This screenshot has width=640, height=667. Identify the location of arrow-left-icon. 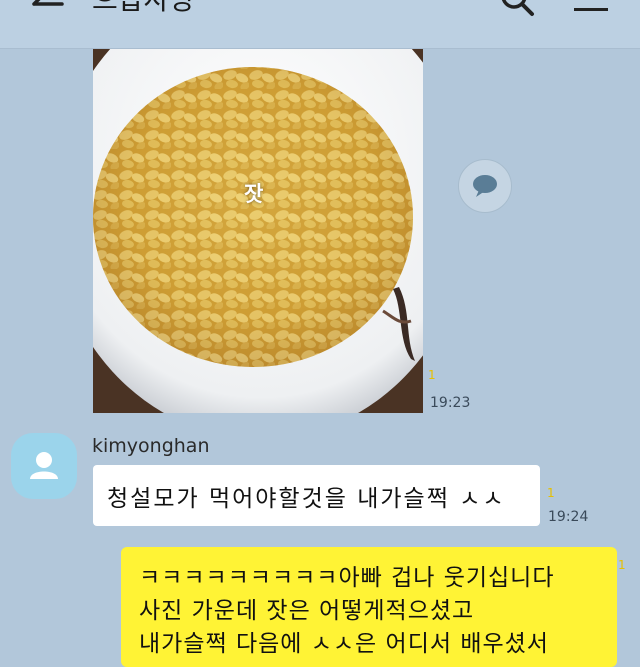
(48, 11).